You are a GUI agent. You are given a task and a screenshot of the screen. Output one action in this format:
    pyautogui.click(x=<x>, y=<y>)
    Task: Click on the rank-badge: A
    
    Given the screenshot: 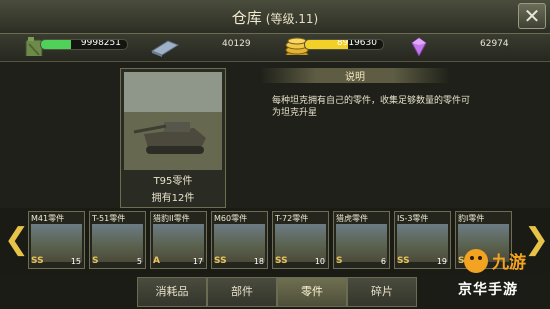 What is the action you would take?
    pyautogui.click(x=156, y=261)
    